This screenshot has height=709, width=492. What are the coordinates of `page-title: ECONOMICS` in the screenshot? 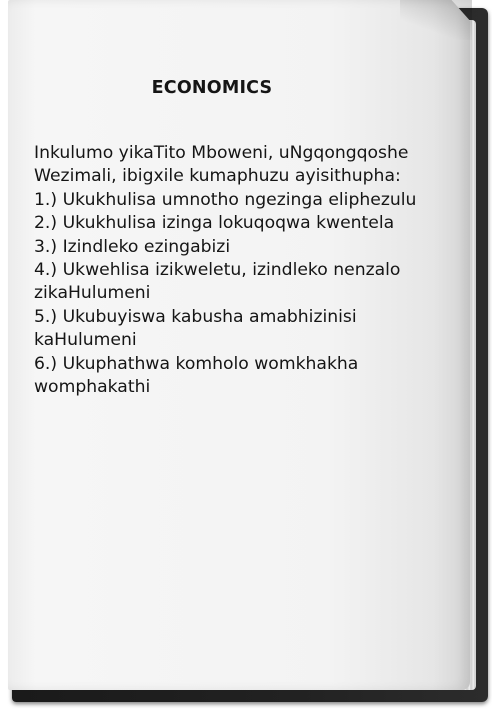 It's located at (212, 88).